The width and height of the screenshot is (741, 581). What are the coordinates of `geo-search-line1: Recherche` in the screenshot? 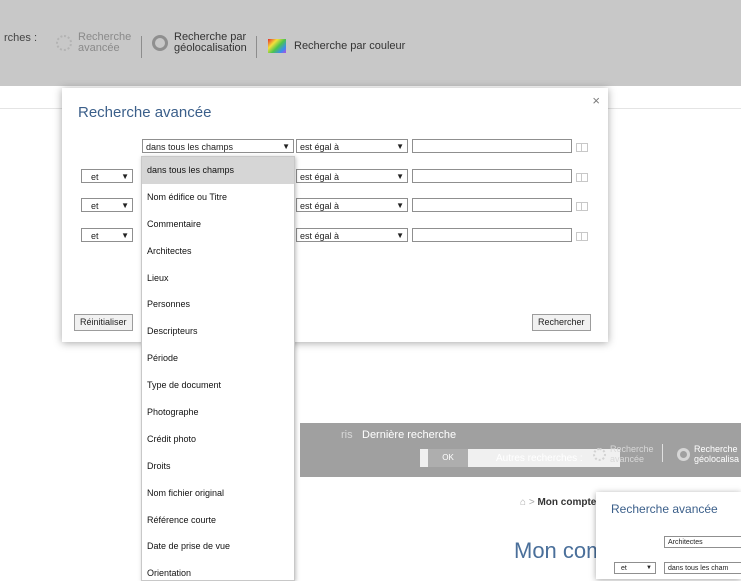 It's located at (716, 449).